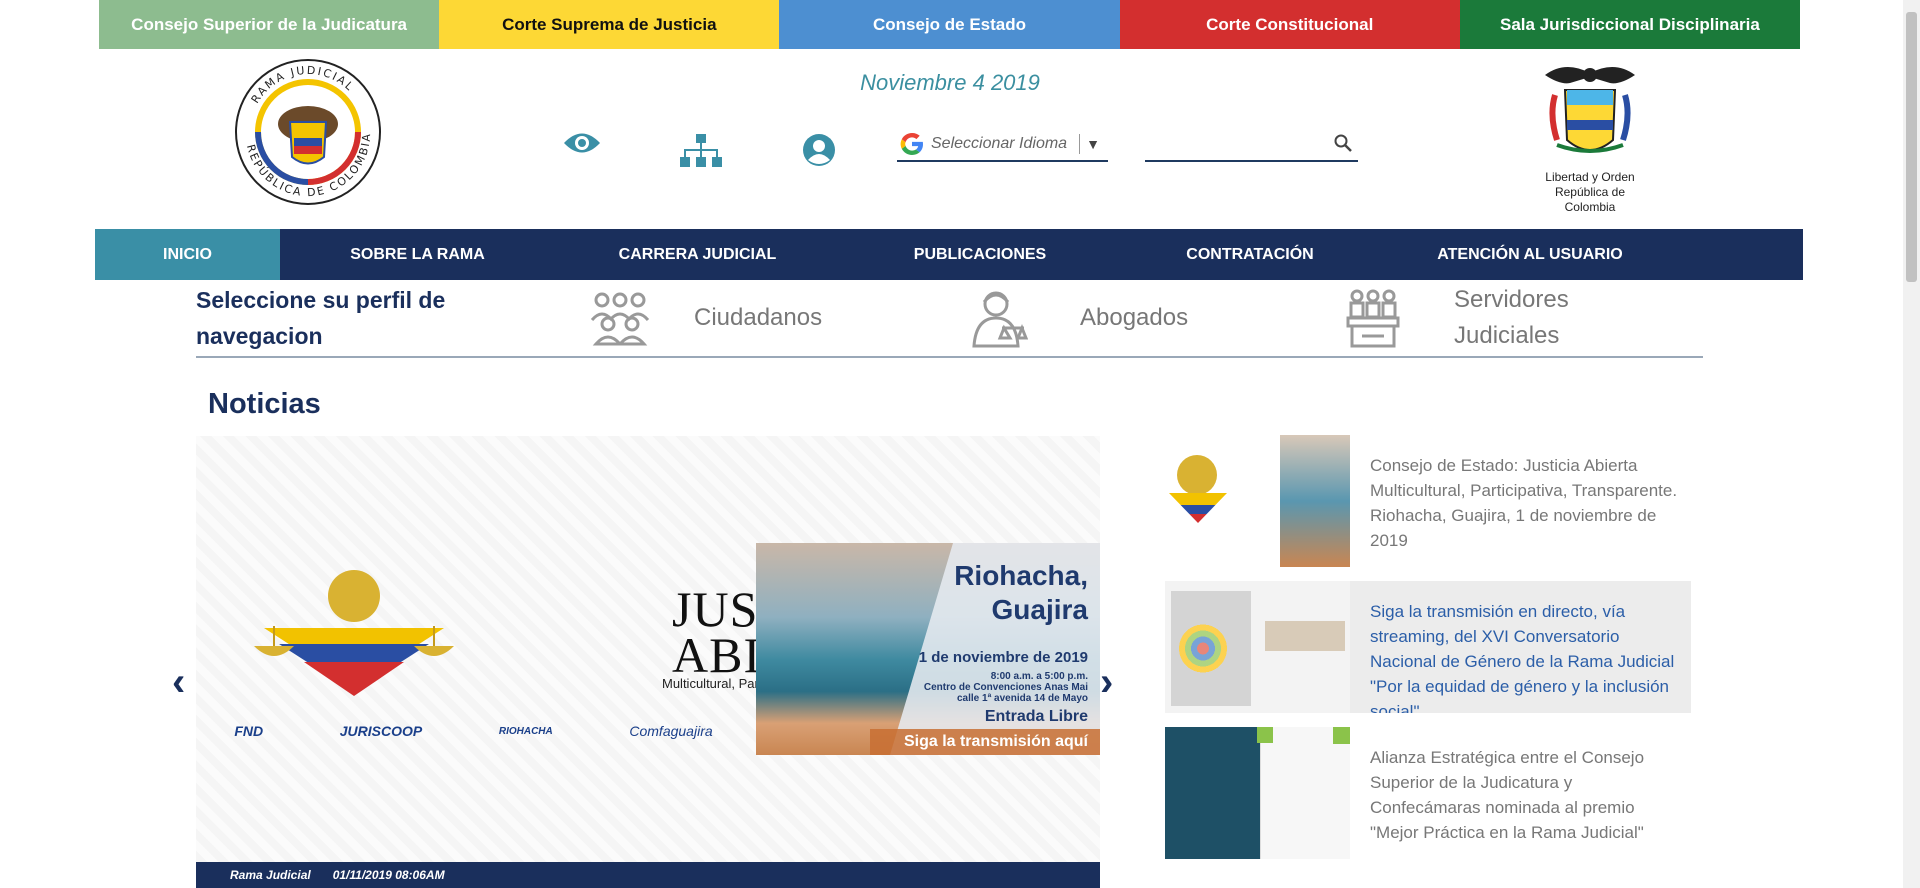 The image size is (1920, 888). Describe the element at coordinates (1630, 24) in the screenshot. I see `top-link-sala-disciplinaria: Sala Jurisdiccional Disciplinaria` at that location.